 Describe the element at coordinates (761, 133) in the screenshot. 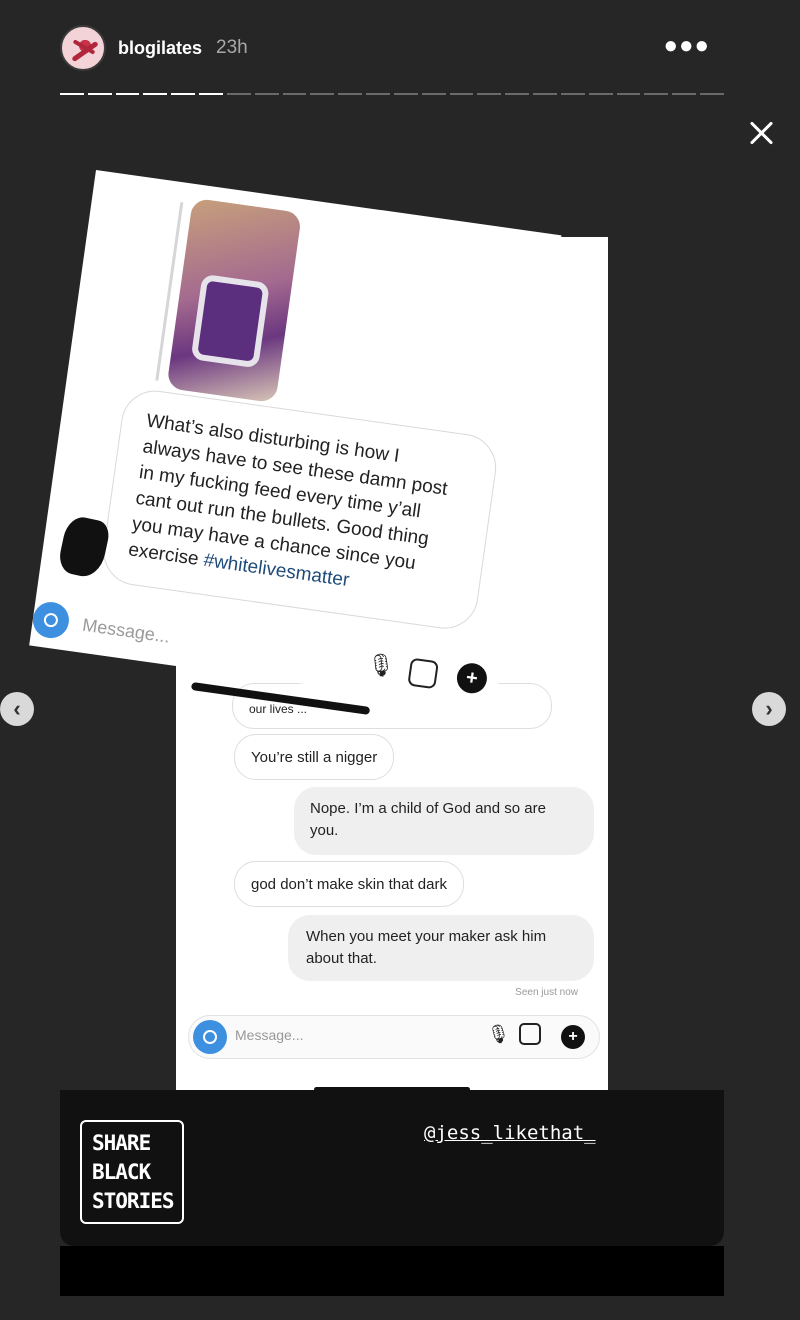

I see `close-icon` at that location.